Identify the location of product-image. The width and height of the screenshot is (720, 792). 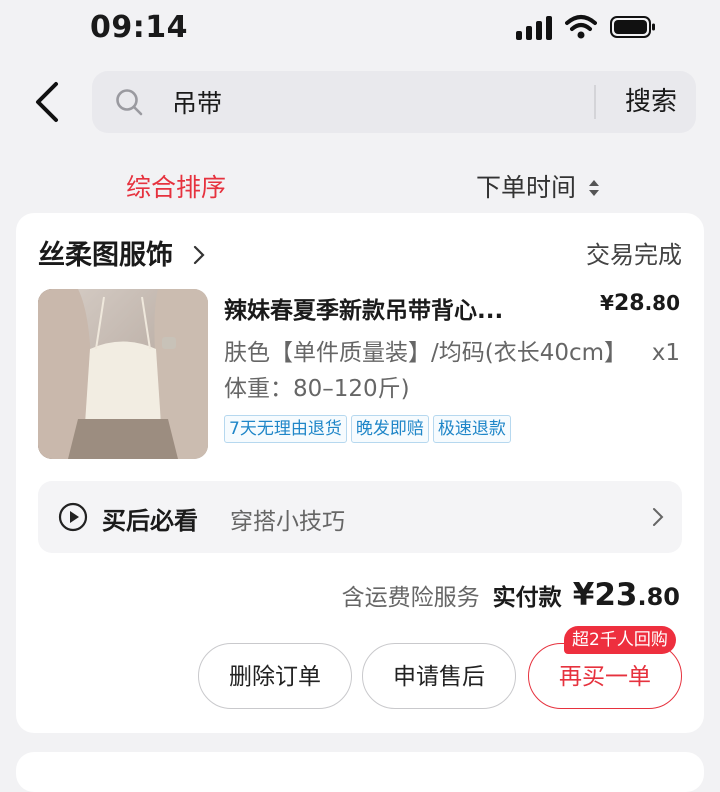
(123, 374).